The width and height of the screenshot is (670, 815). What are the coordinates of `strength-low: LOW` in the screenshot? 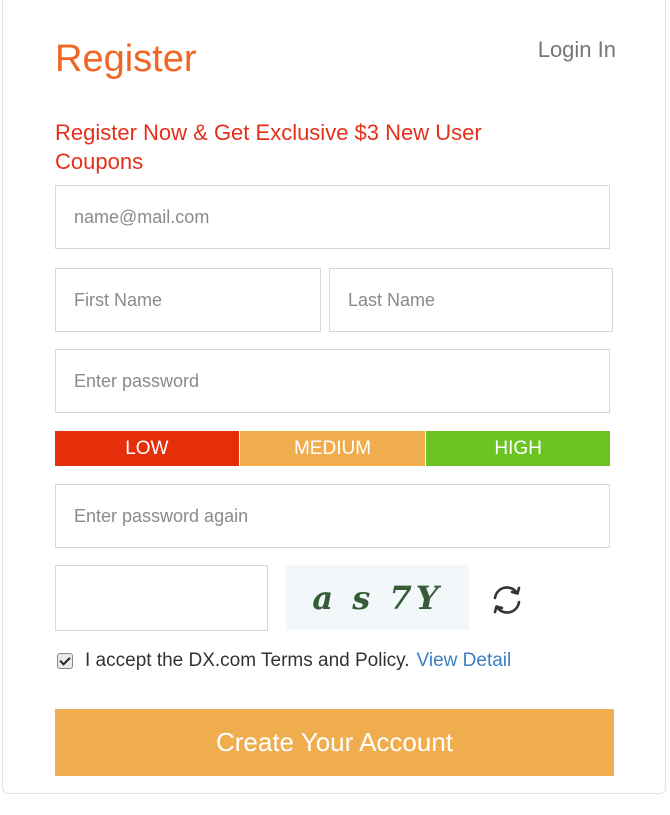 It's located at (147, 448).